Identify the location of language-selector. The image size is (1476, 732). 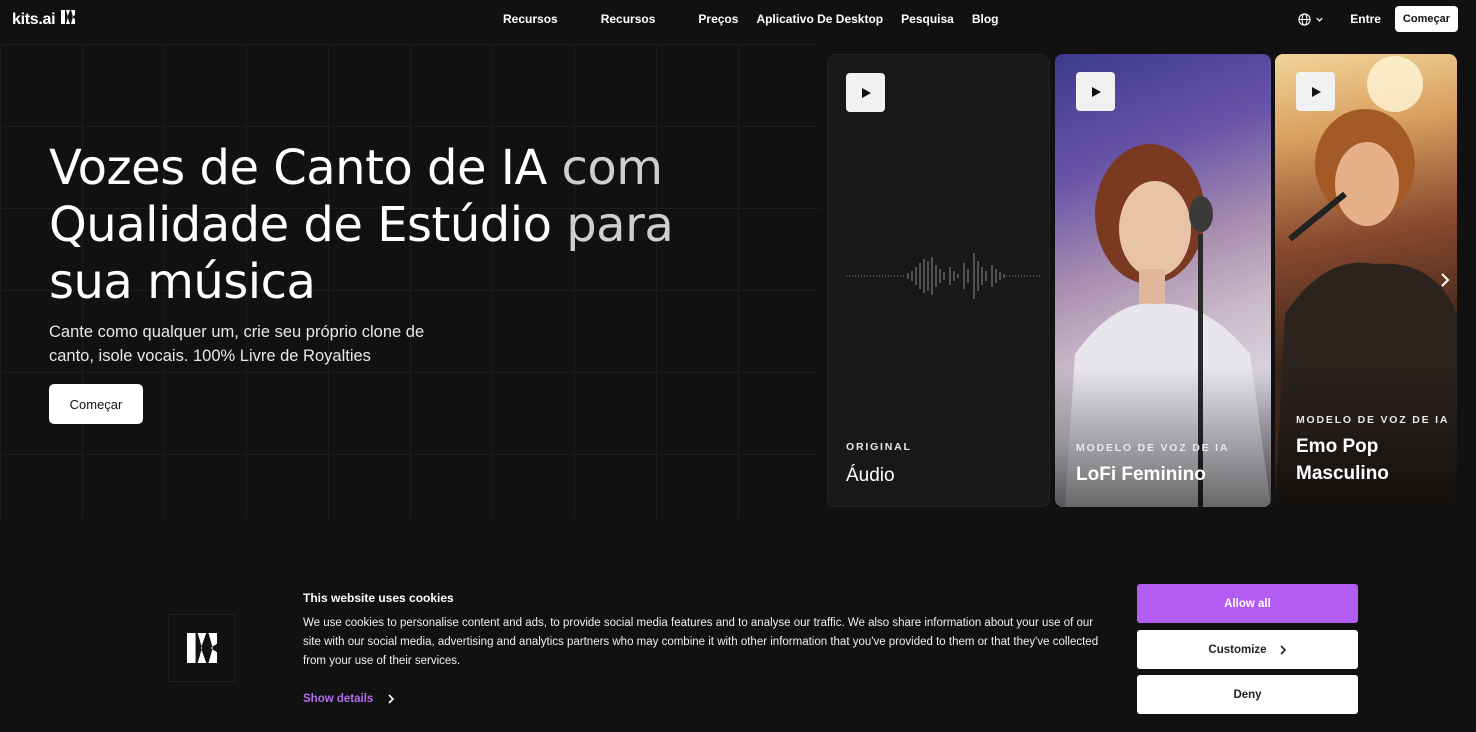
(1311, 19).